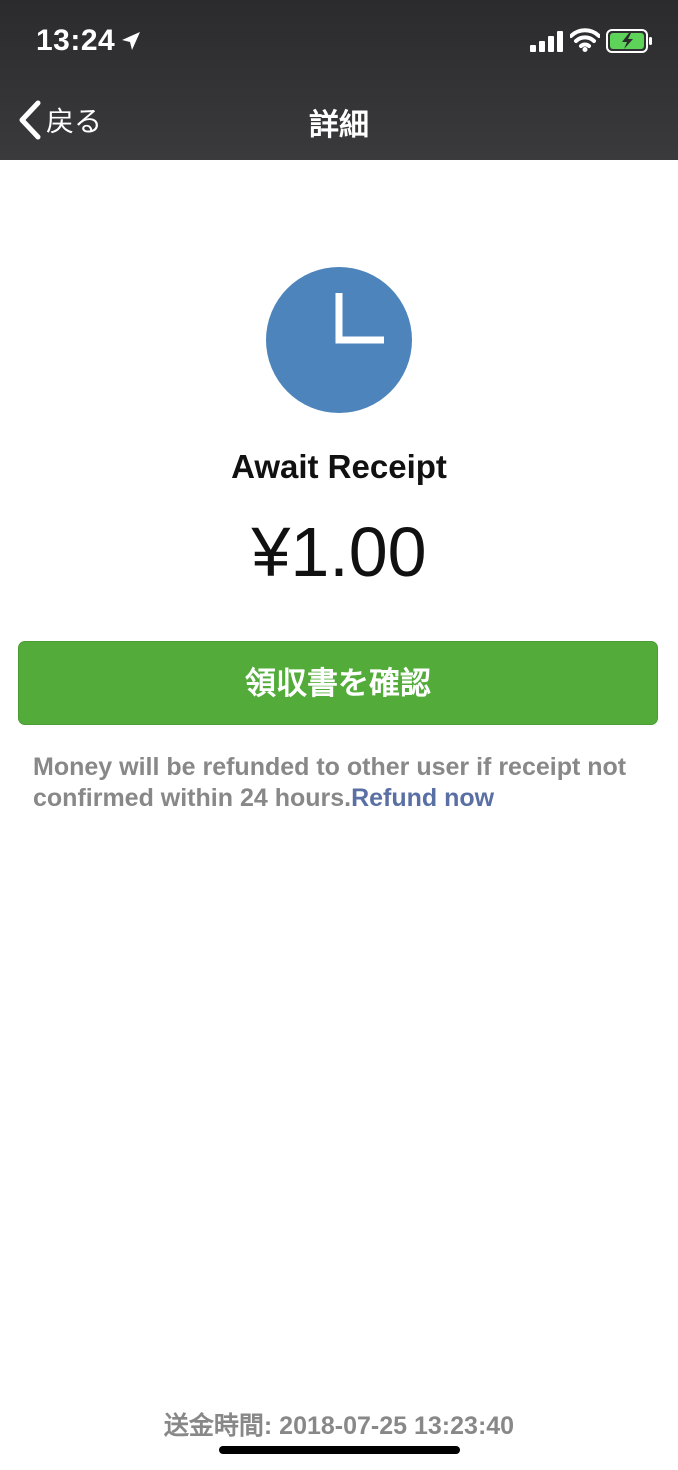  Describe the element at coordinates (339, 552) in the screenshot. I see `transfer-amount: ¥1.00` at that location.